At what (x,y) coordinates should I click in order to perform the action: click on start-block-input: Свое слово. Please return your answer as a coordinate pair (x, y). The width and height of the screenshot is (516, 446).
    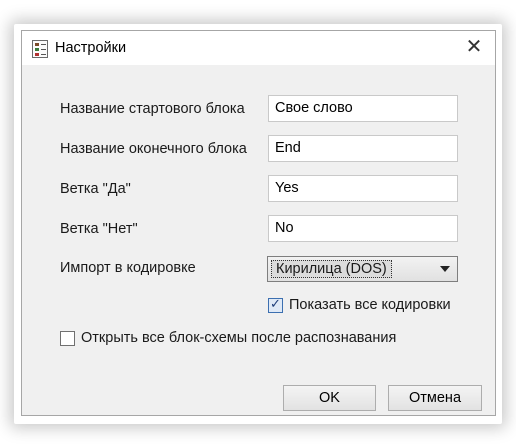
    Looking at the image, I should click on (363, 108).